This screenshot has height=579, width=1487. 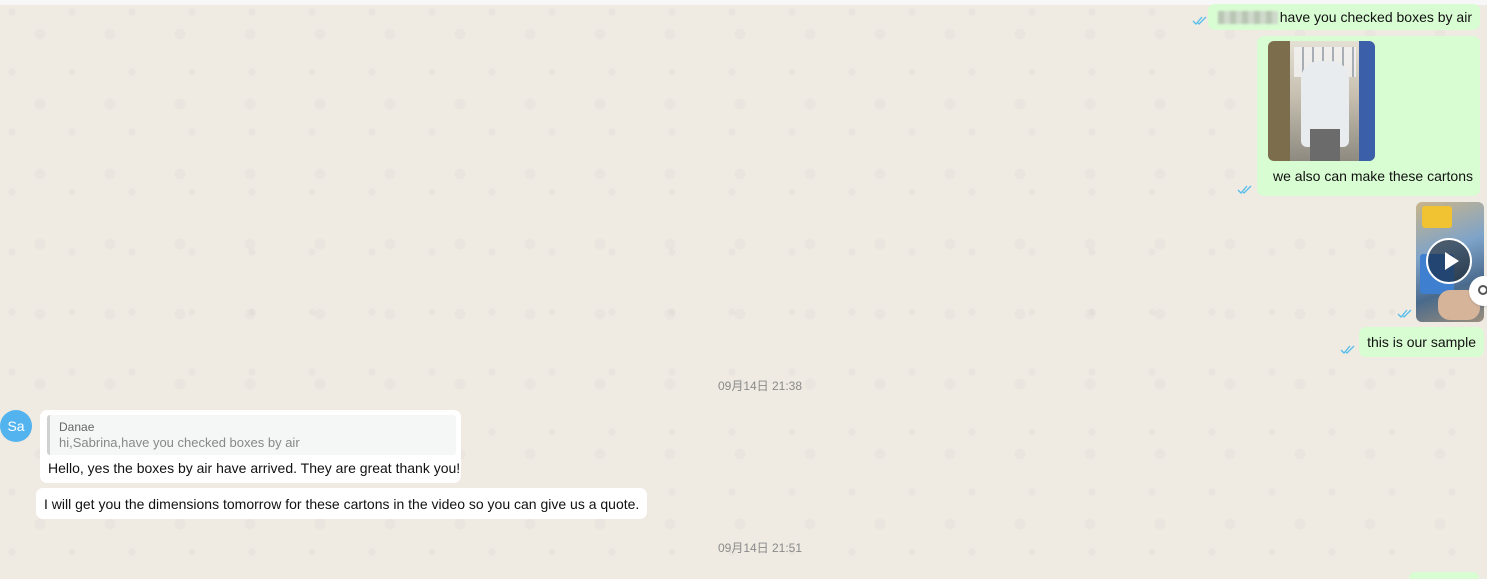 What do you see at coordinates (760, 386) in the screenshot?
I see `date-separator: 09月14日 21:38` at bounding box center [760, 386].